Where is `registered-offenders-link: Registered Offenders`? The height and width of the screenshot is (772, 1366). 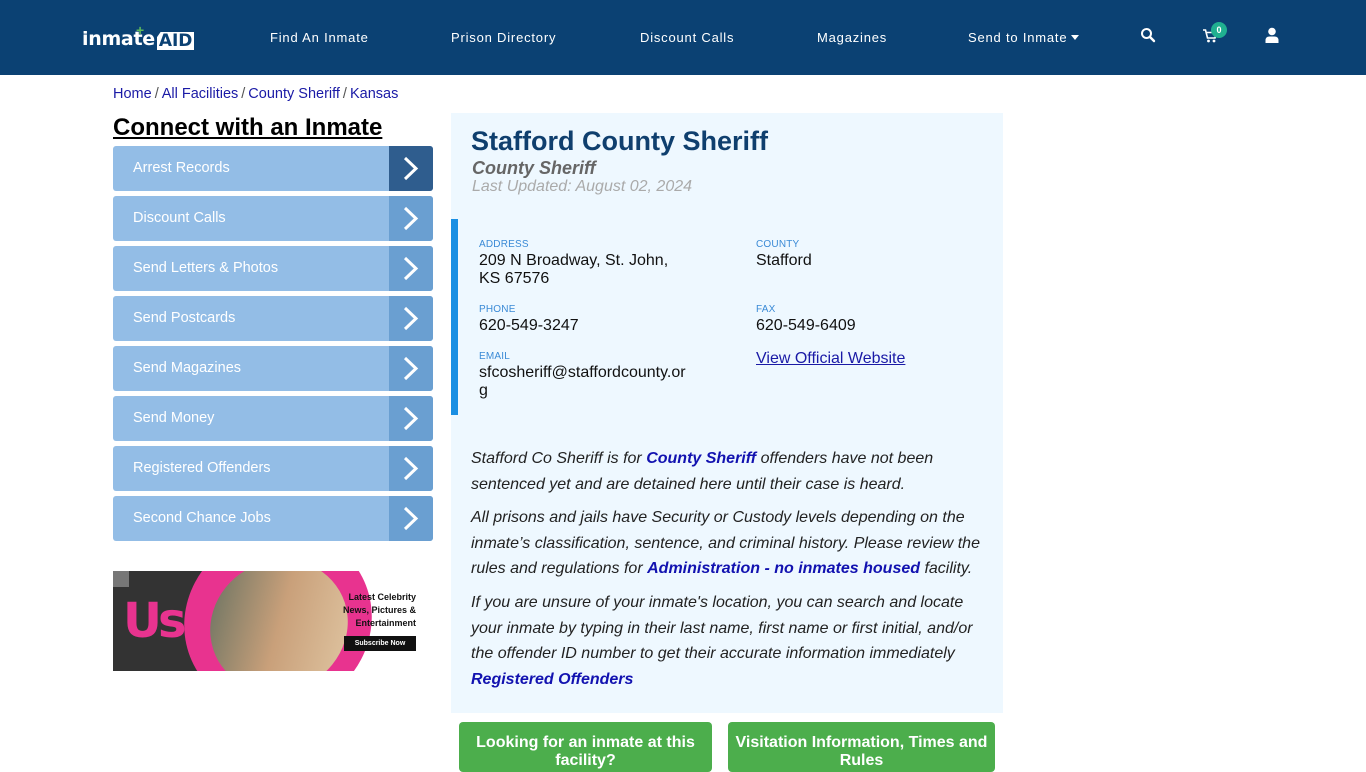 registered-offenders-link: Registered Offenders is located at coordinates (552, 679).